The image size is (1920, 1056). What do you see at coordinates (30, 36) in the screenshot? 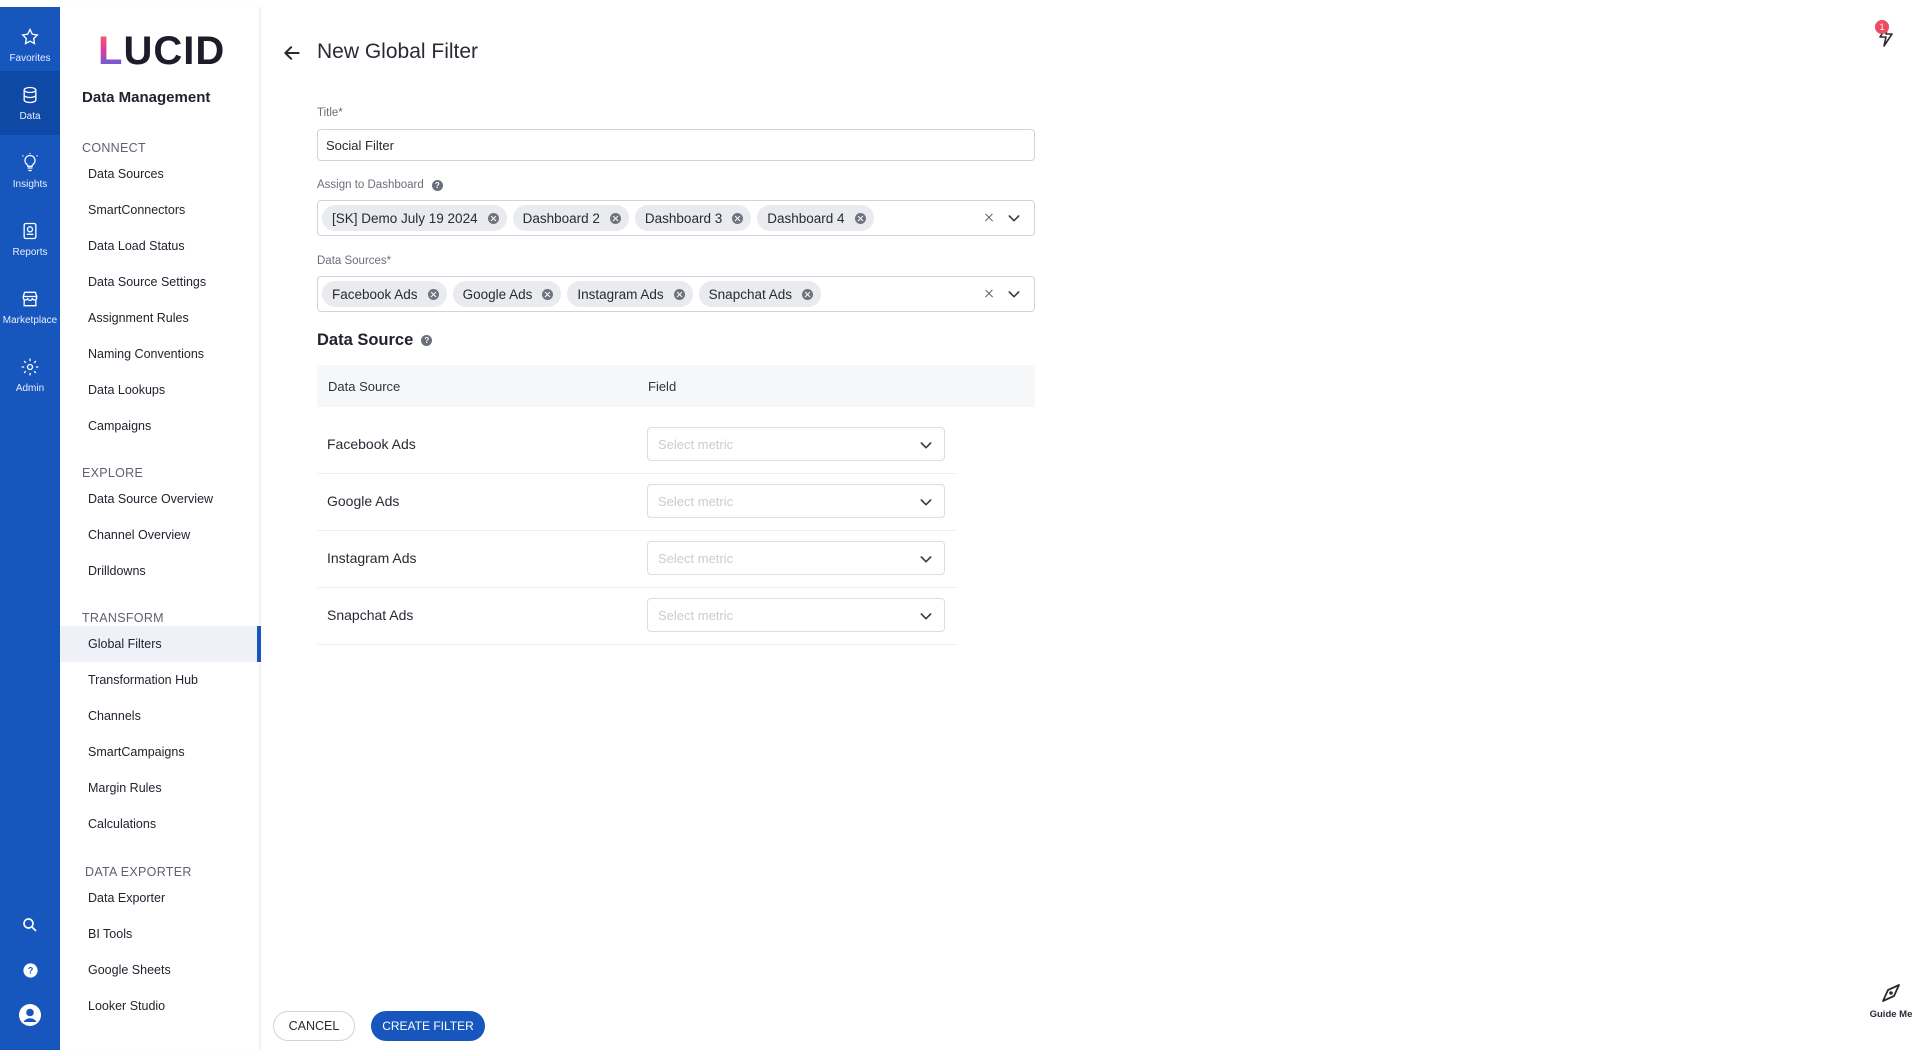
I see `star-icon` at bounding box center [30, 36].